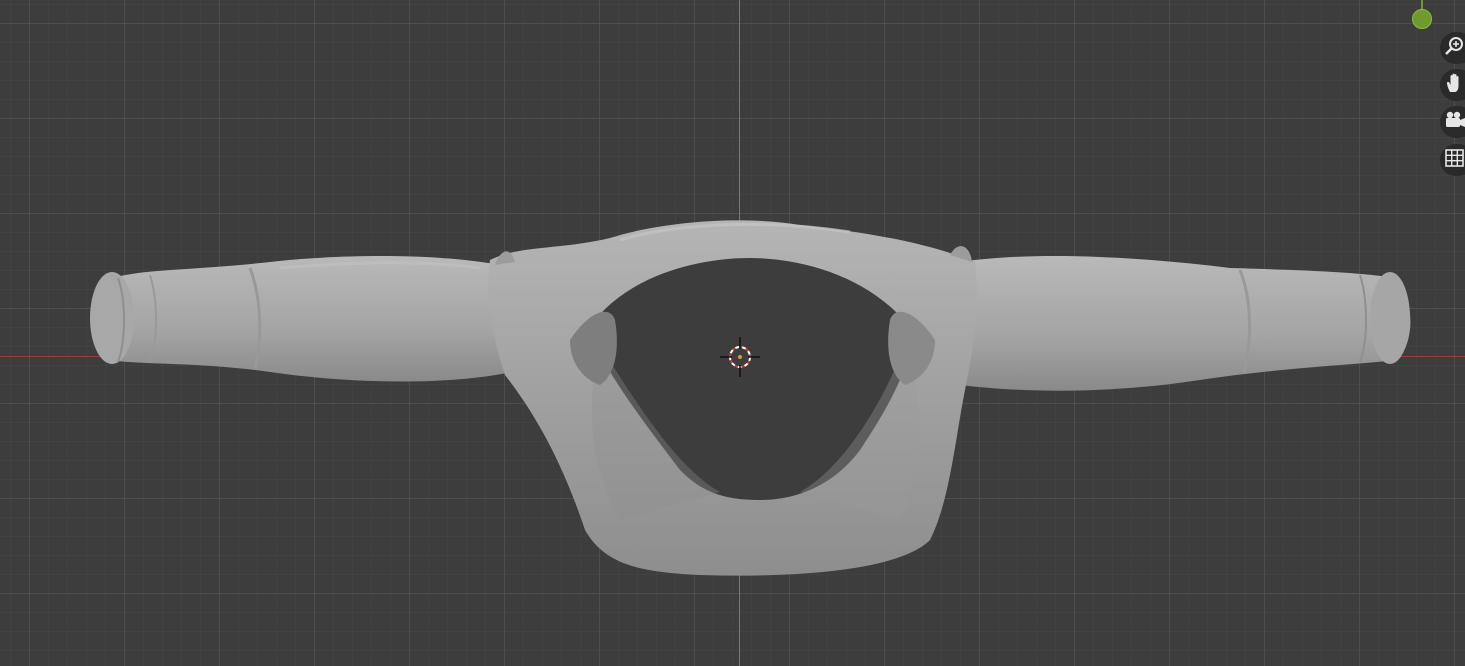 This screenshot has height=666, width=1465. I want to click on hand-pan-icon, so click(1454, 85).